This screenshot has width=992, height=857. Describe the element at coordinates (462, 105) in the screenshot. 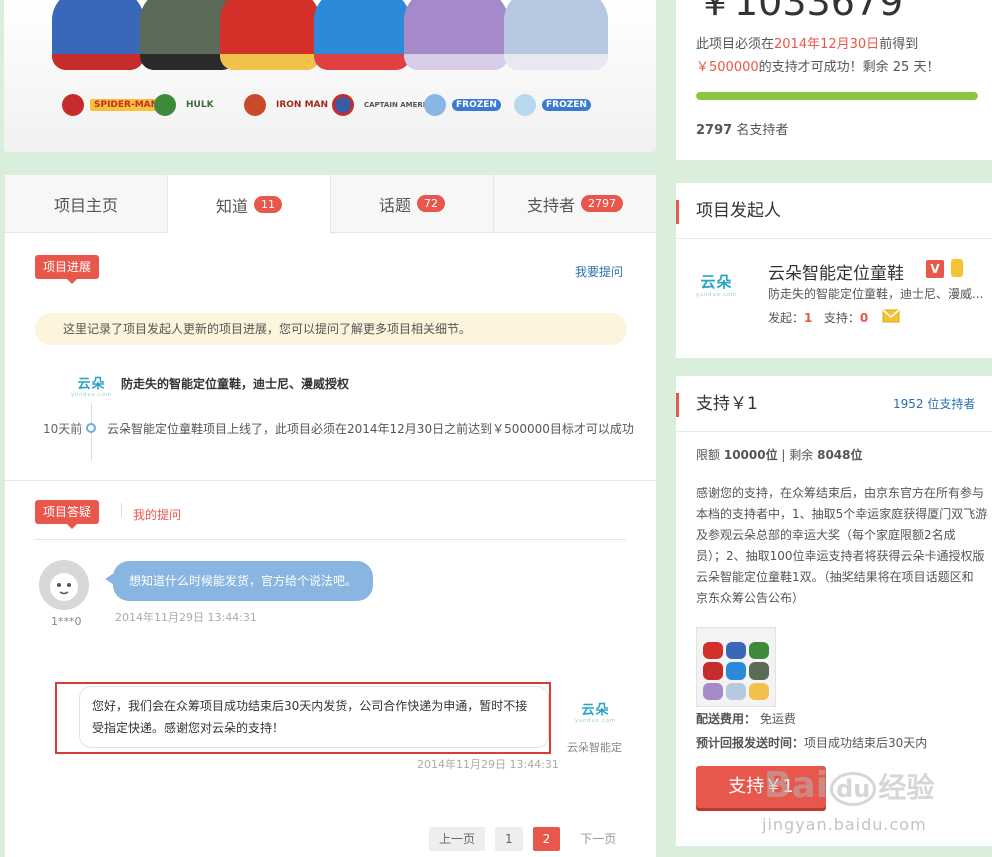

I see `brand-frozen-1: FROZEN` at that location.